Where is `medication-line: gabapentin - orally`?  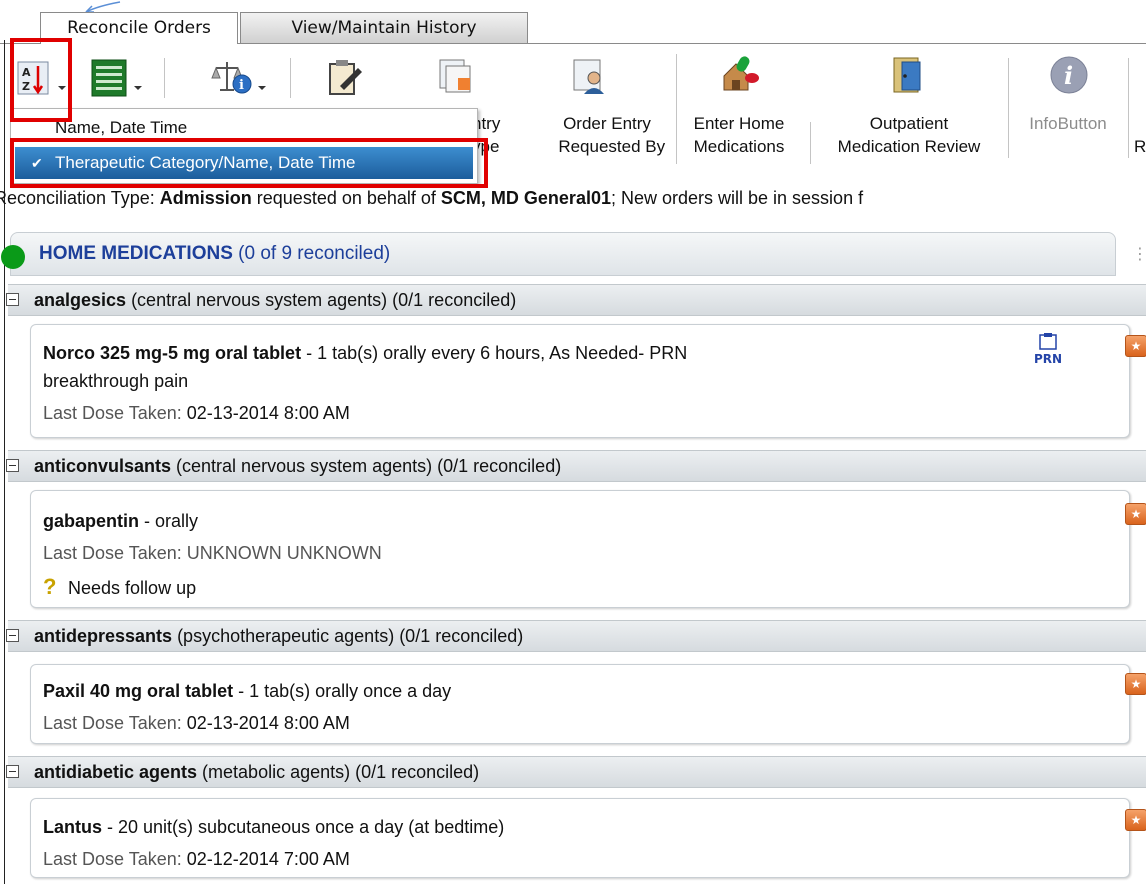
medication-line: gabapentin - orally is located at coordinates (121, 521).